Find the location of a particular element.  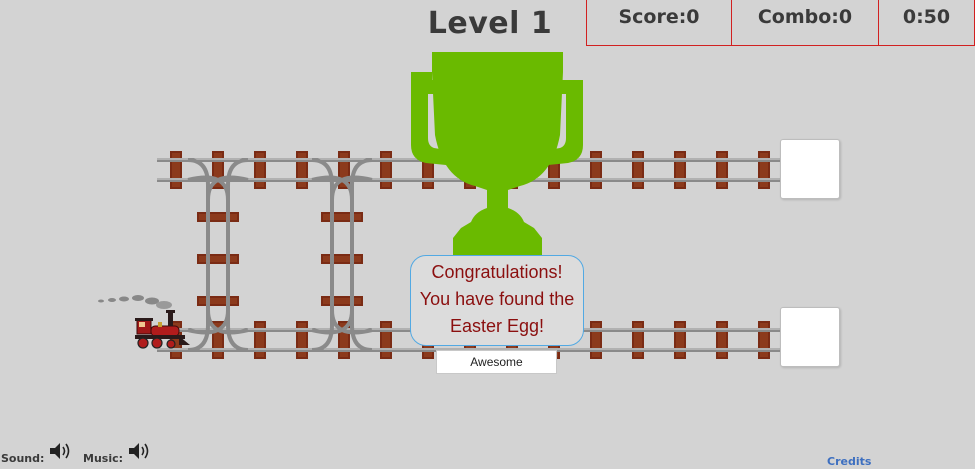

timer-display: 0:50 is located at coordinates (926, 23).